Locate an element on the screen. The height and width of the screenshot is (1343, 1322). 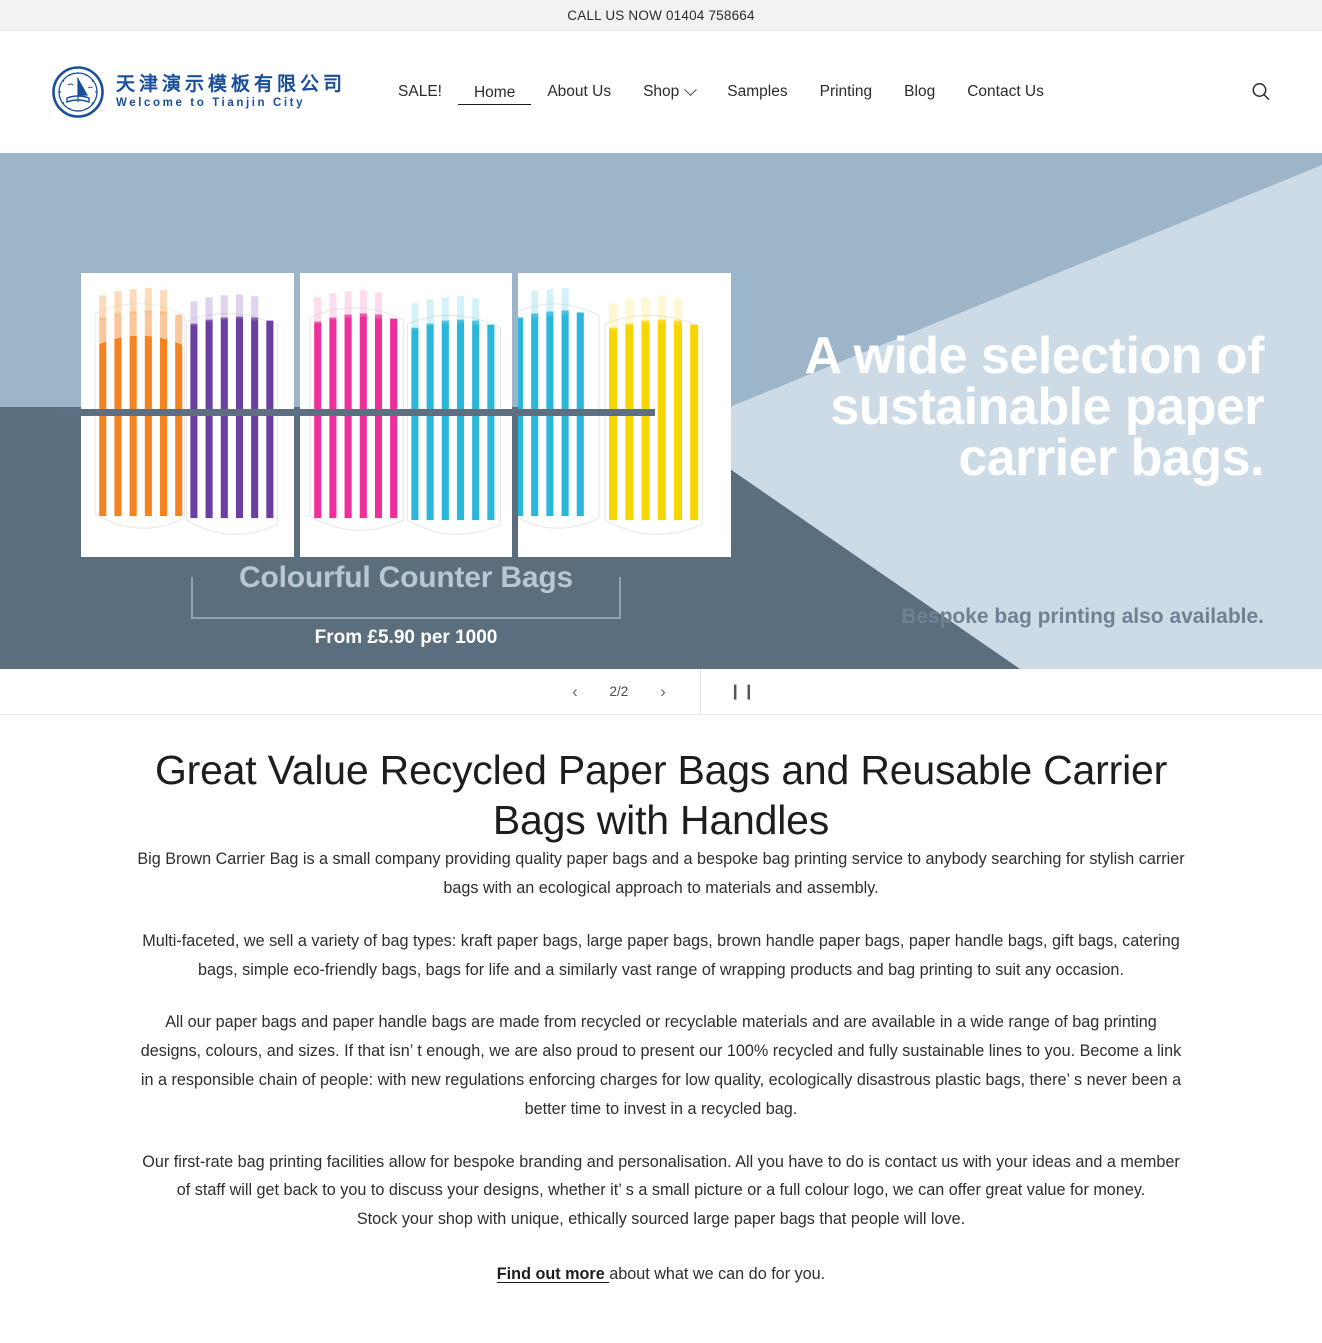
hero-subline: Bespoke bag printing also available. is located at coordinates (1082, 616).